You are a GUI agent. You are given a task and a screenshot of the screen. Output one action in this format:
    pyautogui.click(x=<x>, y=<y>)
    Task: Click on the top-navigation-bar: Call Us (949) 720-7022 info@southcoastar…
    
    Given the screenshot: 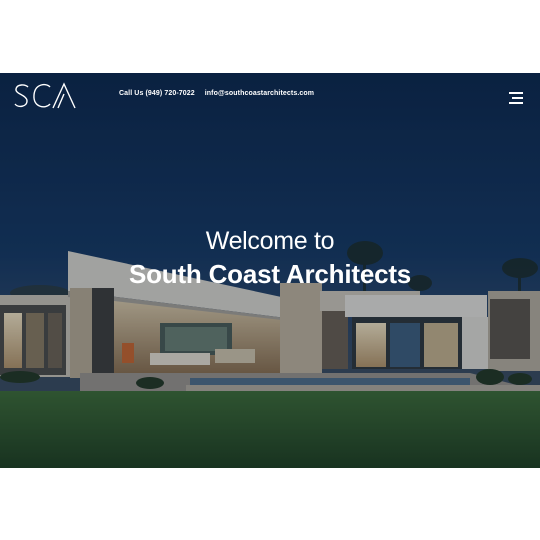 What is the action you would take?
    pyautogui.click(x=270, y=96)
    